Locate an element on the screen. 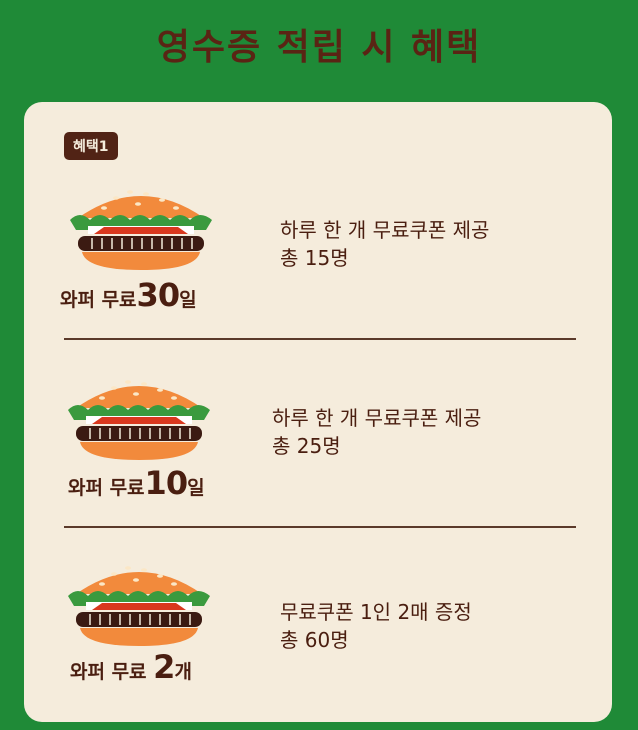  benefit-badge: 혜택1 is located at coordinates (91, 146).